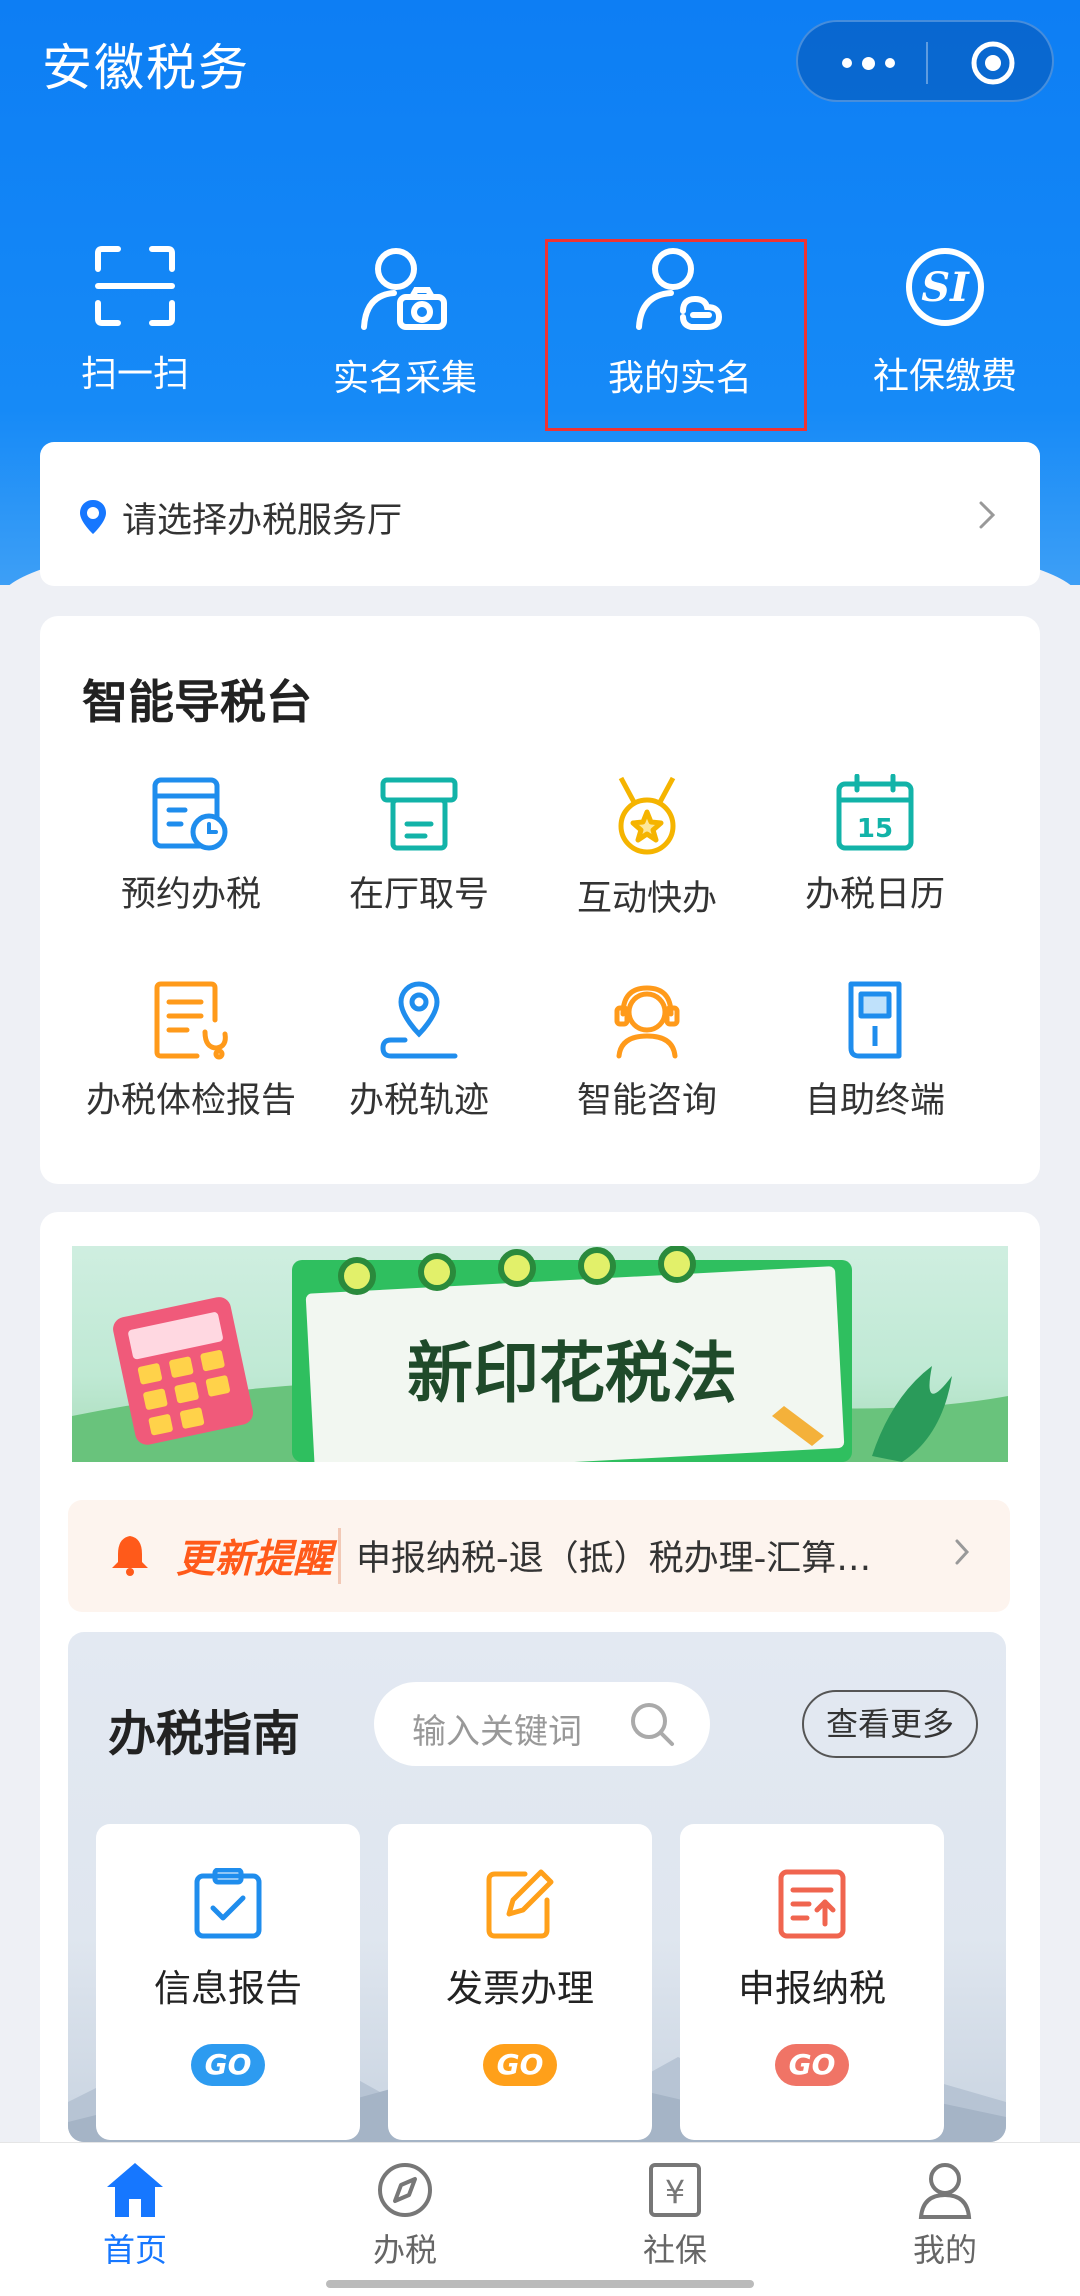 The width and height of the screenshot is (1080, 2296). Describe the element at coordinates (190, 1101) in the screenshot. I see `service-label: 办税体检报告` at that location.